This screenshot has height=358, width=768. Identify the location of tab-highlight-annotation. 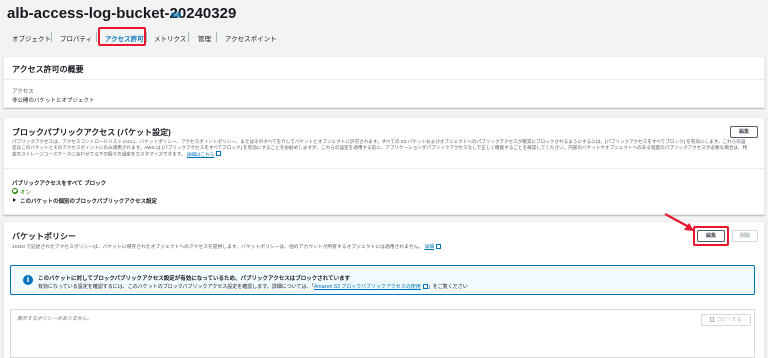
(122, 36).